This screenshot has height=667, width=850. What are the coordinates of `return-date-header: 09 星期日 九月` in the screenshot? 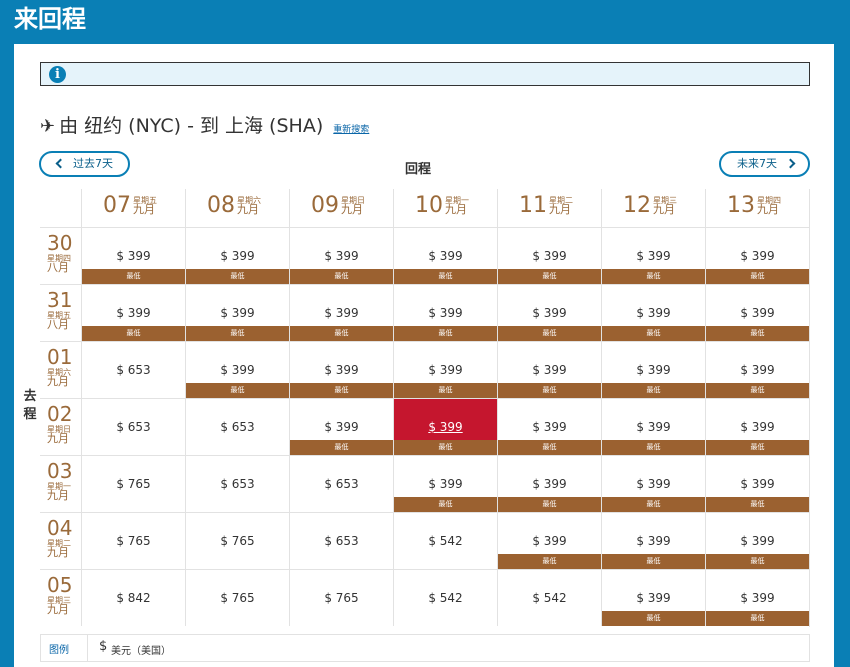 It's located at (341, 208).